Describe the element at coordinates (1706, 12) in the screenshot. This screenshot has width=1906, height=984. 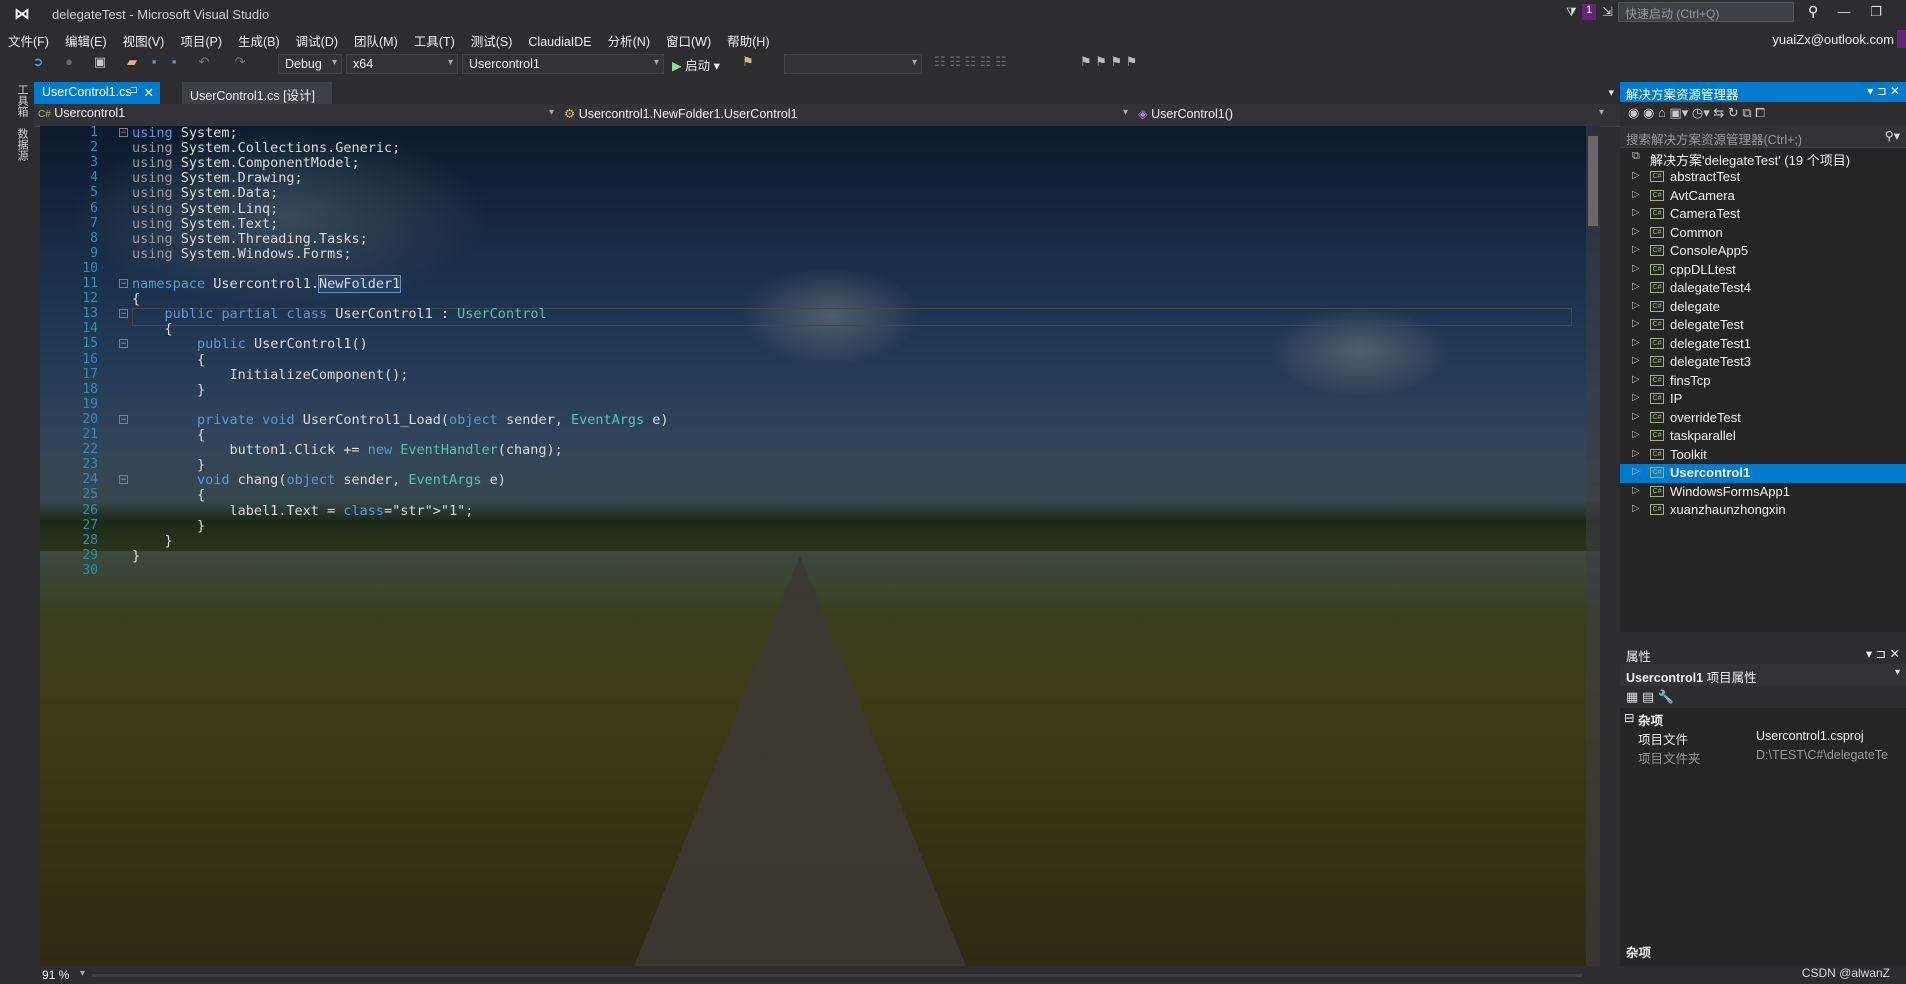
I see `quick-launch-input: 快速启动 (Ctrl+Q)` at that location.